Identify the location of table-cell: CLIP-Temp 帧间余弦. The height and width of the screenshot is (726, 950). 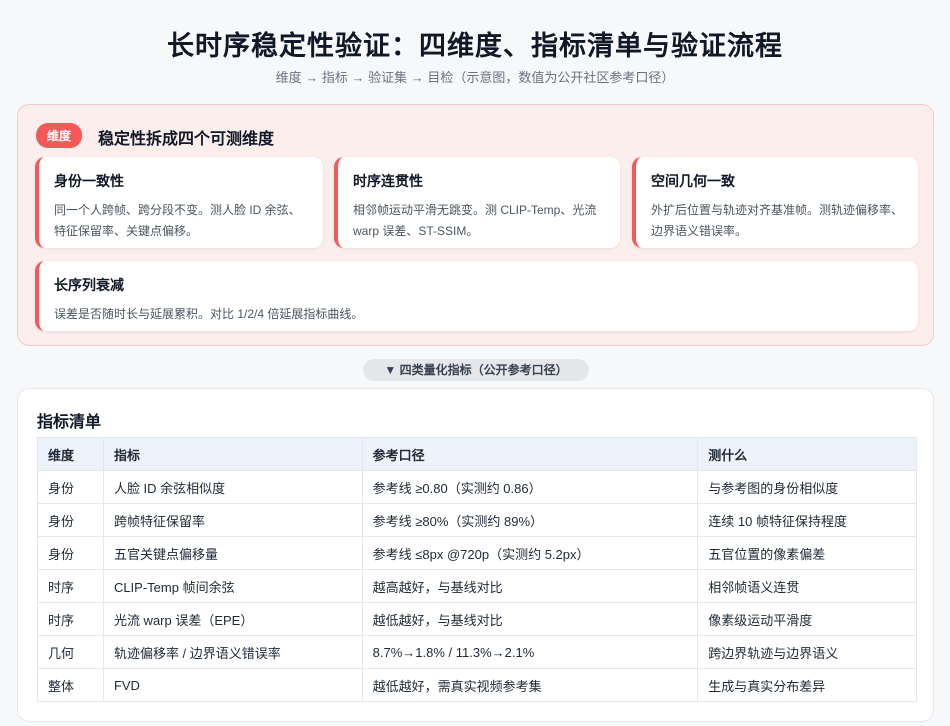
(232, 586).